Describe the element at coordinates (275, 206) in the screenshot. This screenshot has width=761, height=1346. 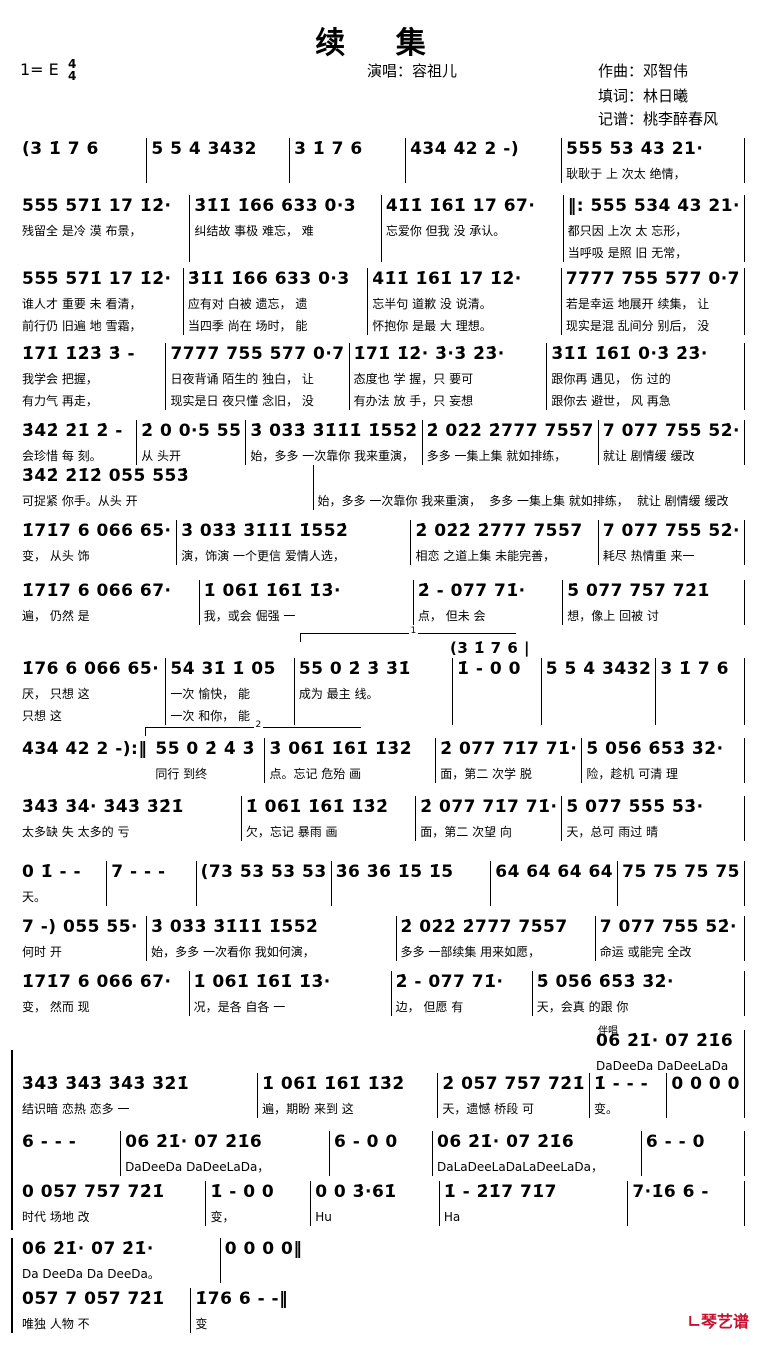
I see `measure-notes: 3̇1̇1̇ 1̇66 633 0·3` at that location.